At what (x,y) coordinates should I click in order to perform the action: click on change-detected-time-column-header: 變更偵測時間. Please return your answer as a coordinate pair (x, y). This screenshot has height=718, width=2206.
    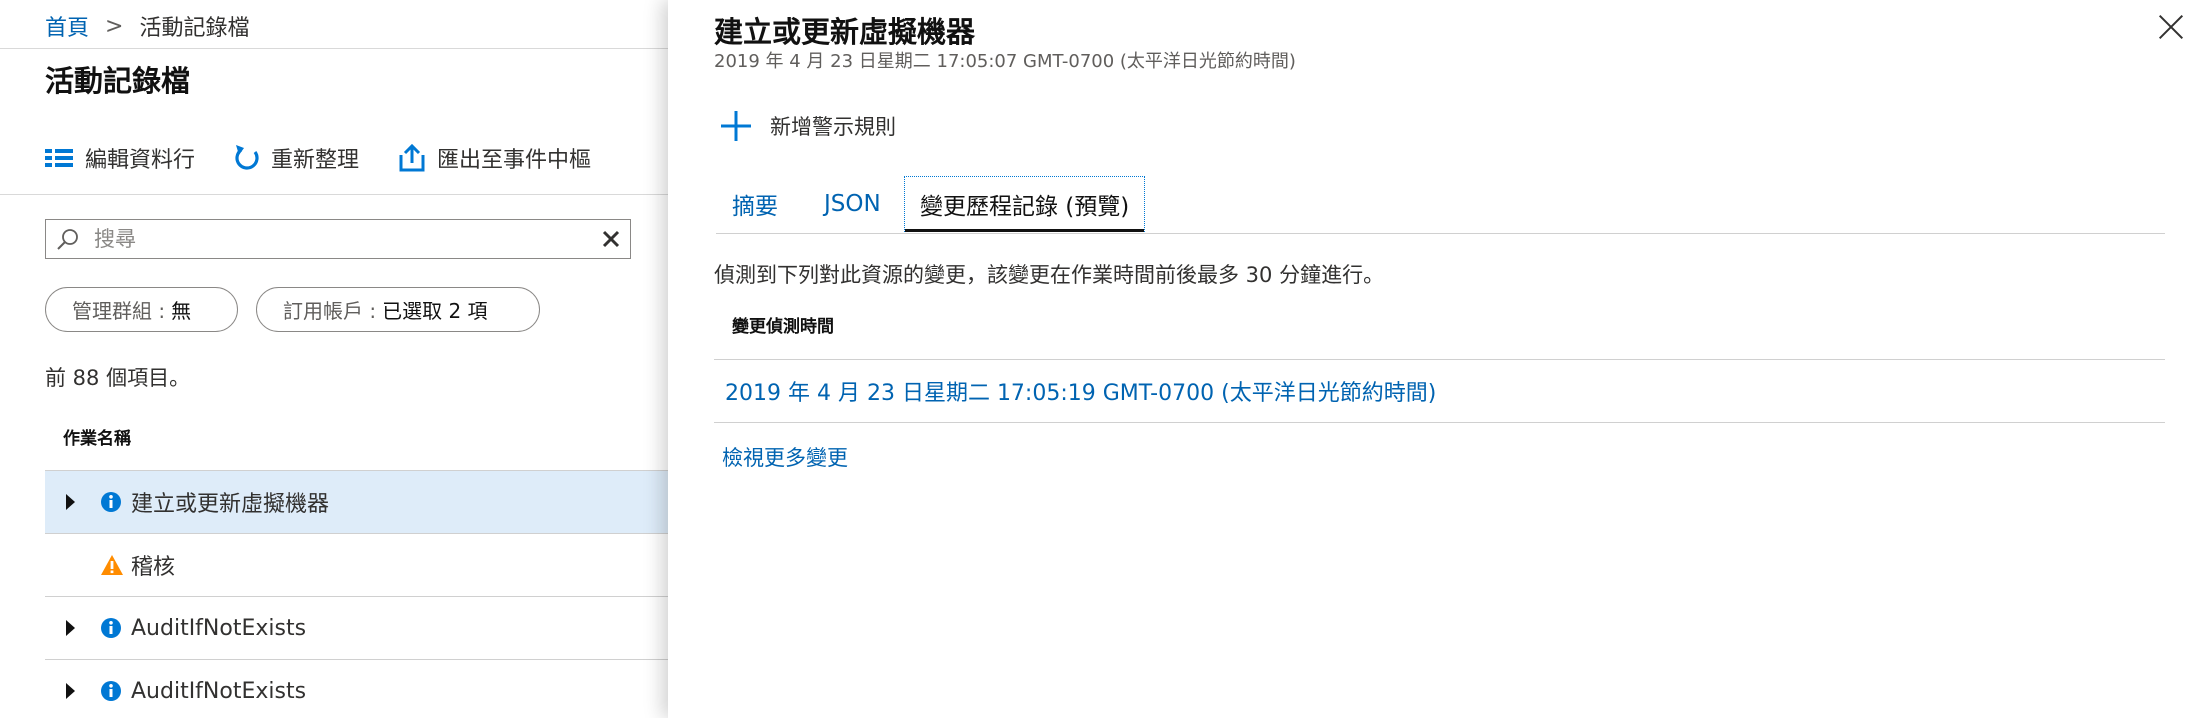
    Looking at the image, I should click on (783, 327).